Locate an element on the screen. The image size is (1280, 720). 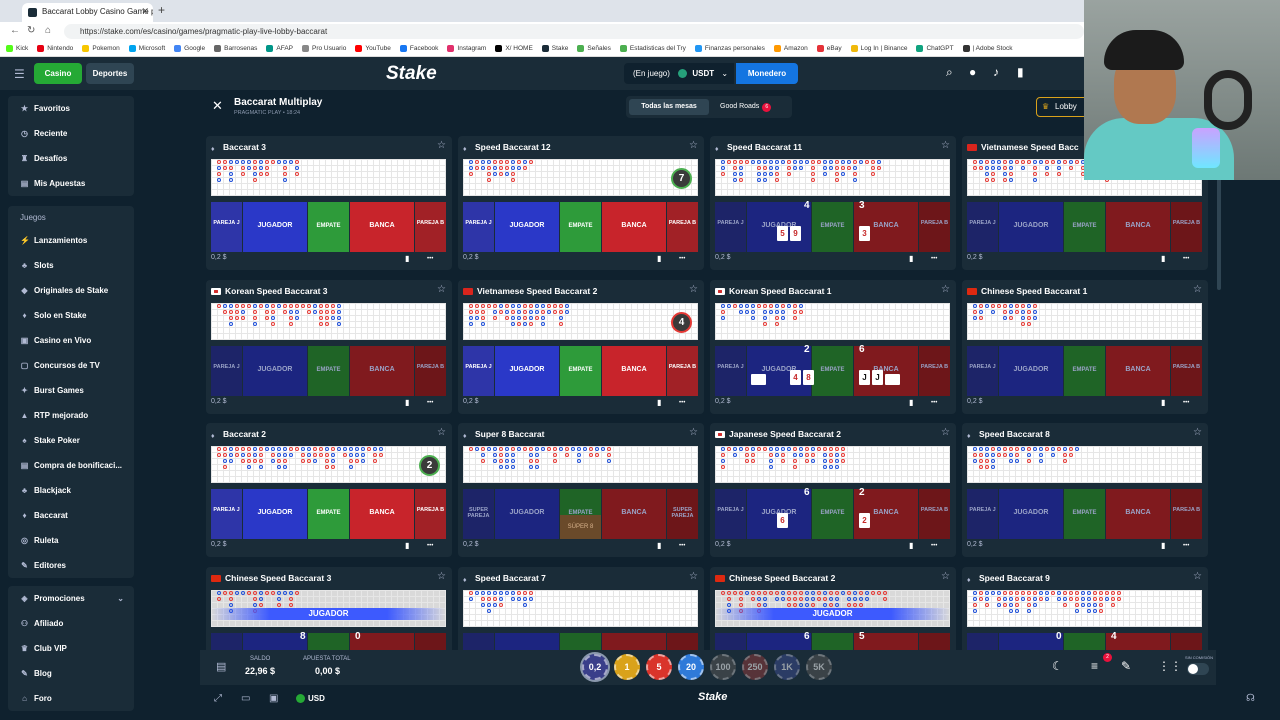
menu-icon: ☰ is located at coordinates (19, 74).